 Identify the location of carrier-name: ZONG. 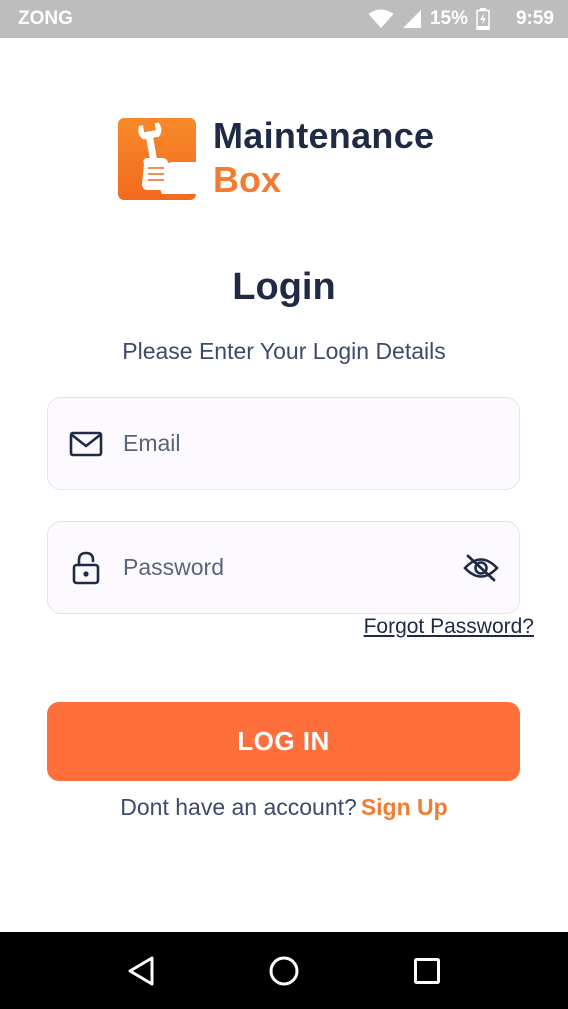
(45, 18).